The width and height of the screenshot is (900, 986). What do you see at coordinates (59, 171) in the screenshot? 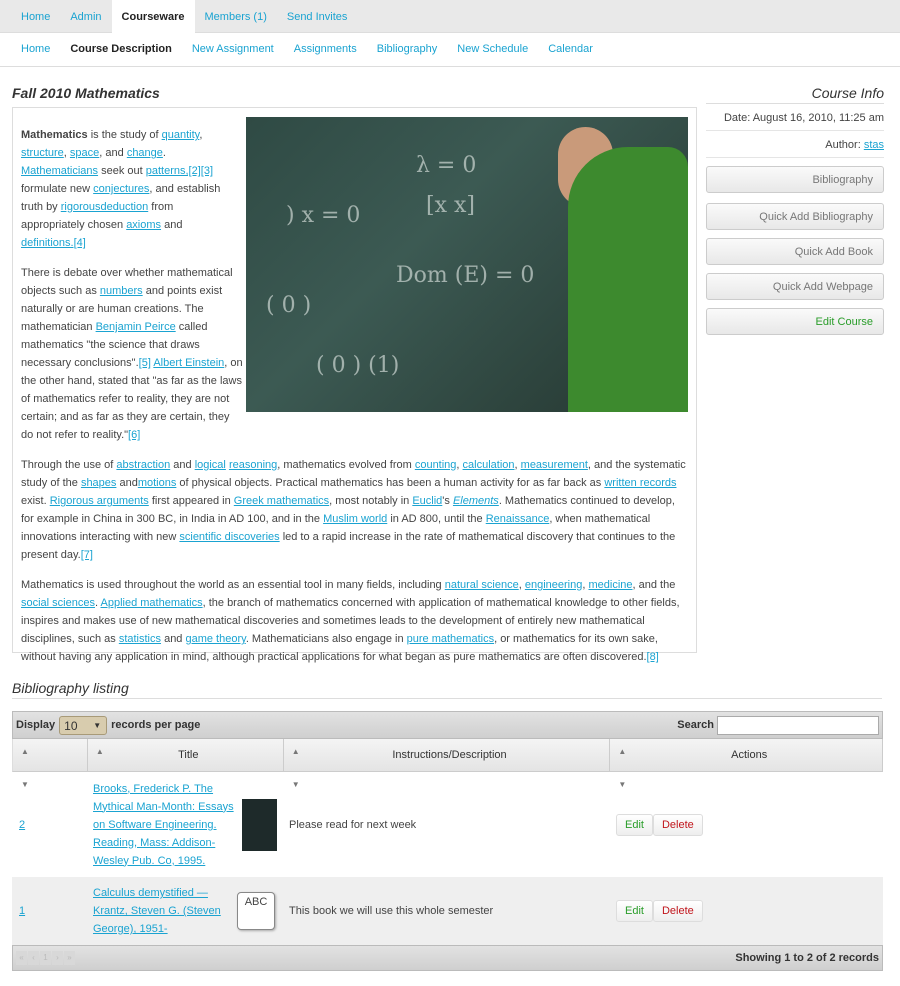
I see `wiki-link: Mathematicians` at bounding box center [59, 171].